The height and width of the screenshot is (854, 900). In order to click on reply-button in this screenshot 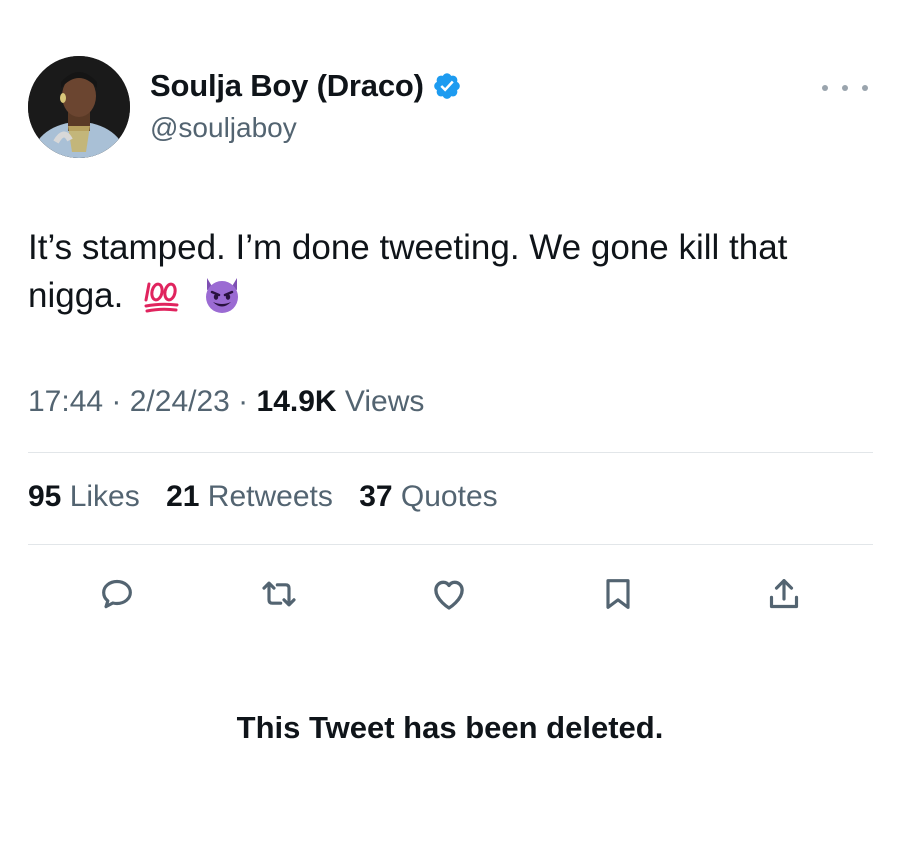, I will do `click(117, 594)`.